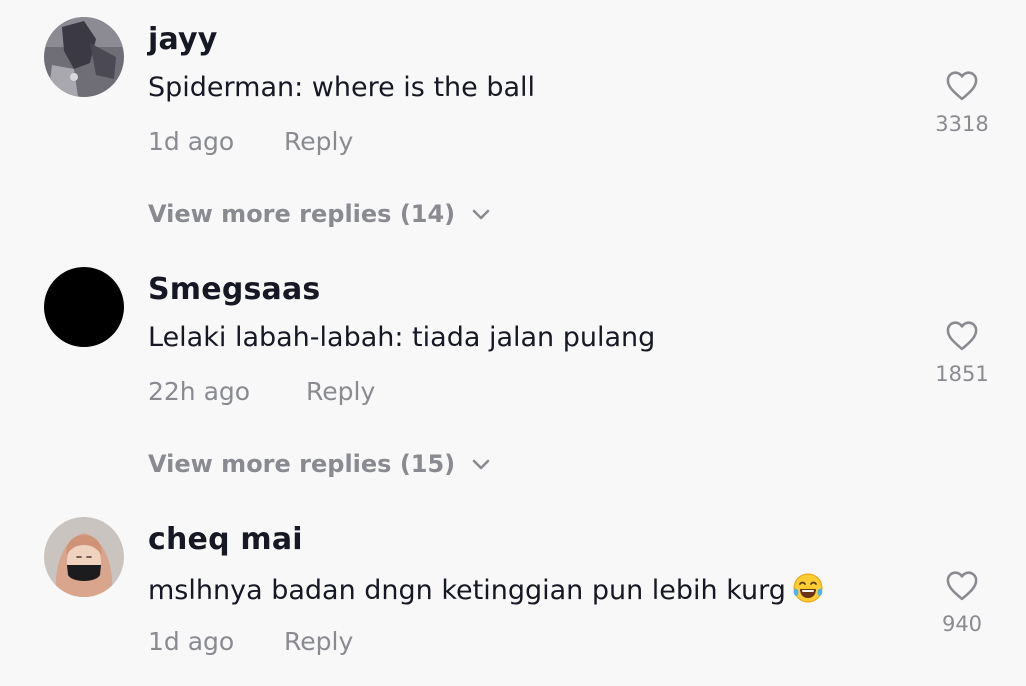  Describe the element at coordinates (199, 391) in the screenshot. I see `comment-time: 22h ago` at that location.